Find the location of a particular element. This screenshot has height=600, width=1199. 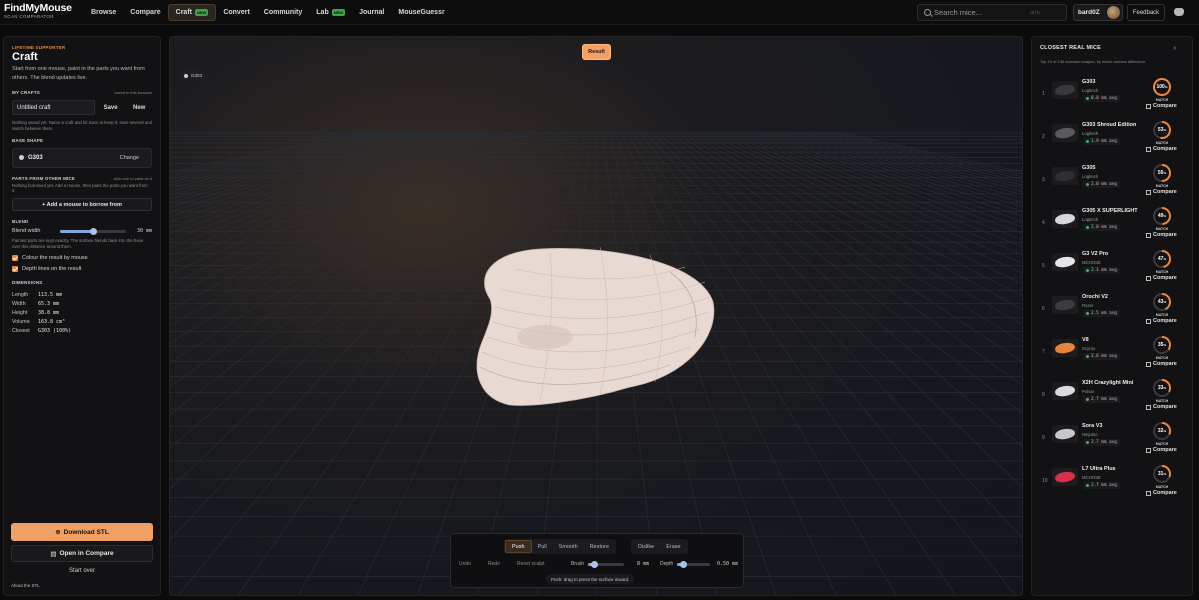

new-button: New is located at coordinates (139, 107).